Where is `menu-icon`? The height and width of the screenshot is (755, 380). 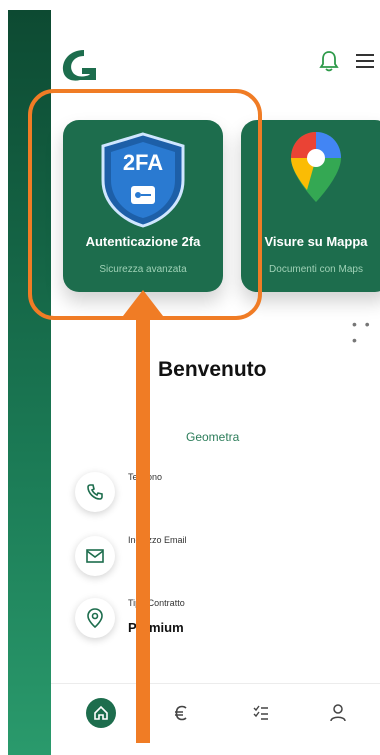 menu-icon is located at coordinates (368, 61).